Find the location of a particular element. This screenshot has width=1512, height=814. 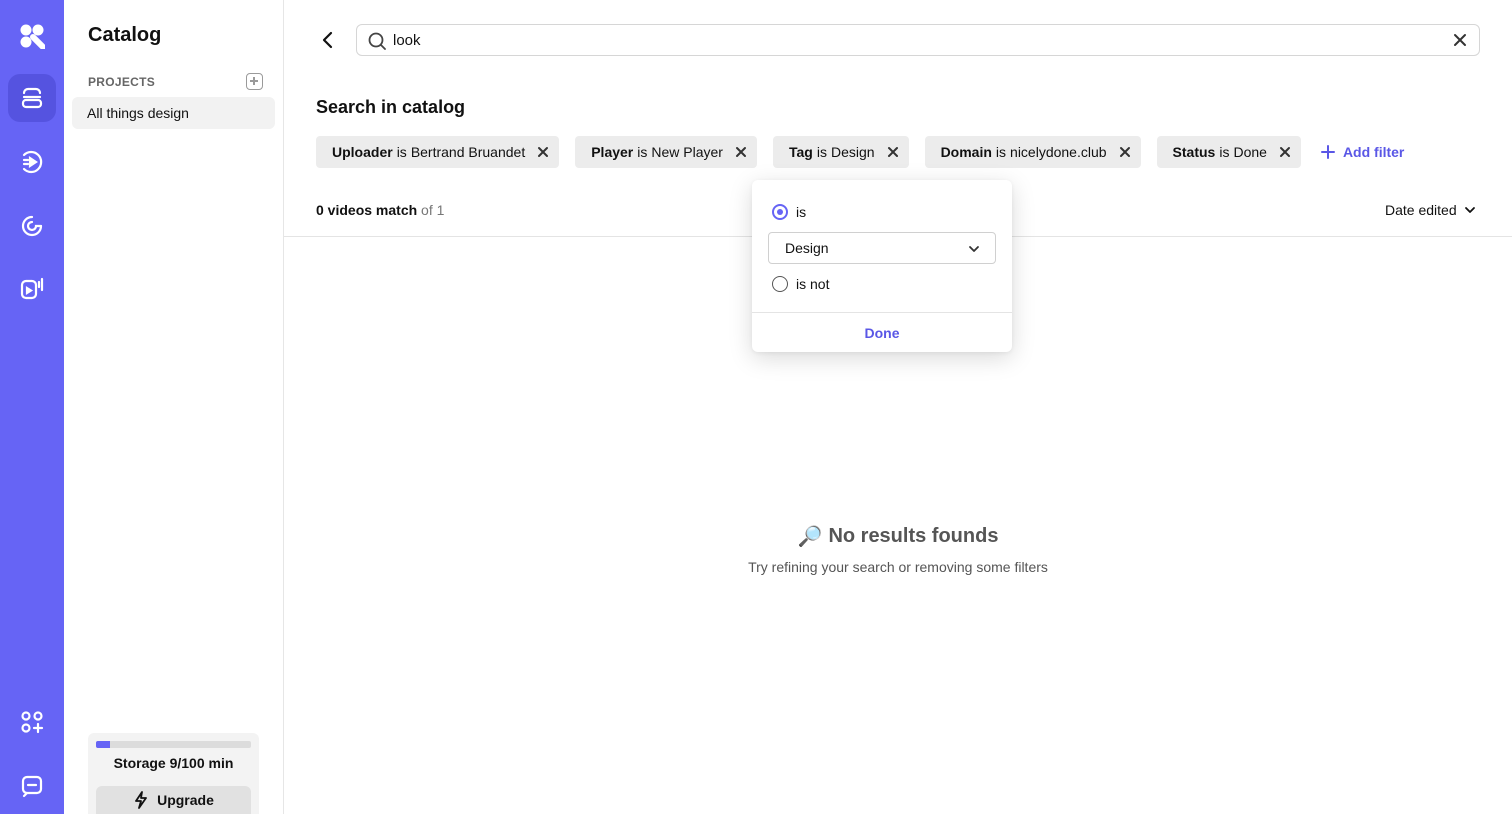

filter-chip-tag: Tag is Design is located at coordinates (840, 152).